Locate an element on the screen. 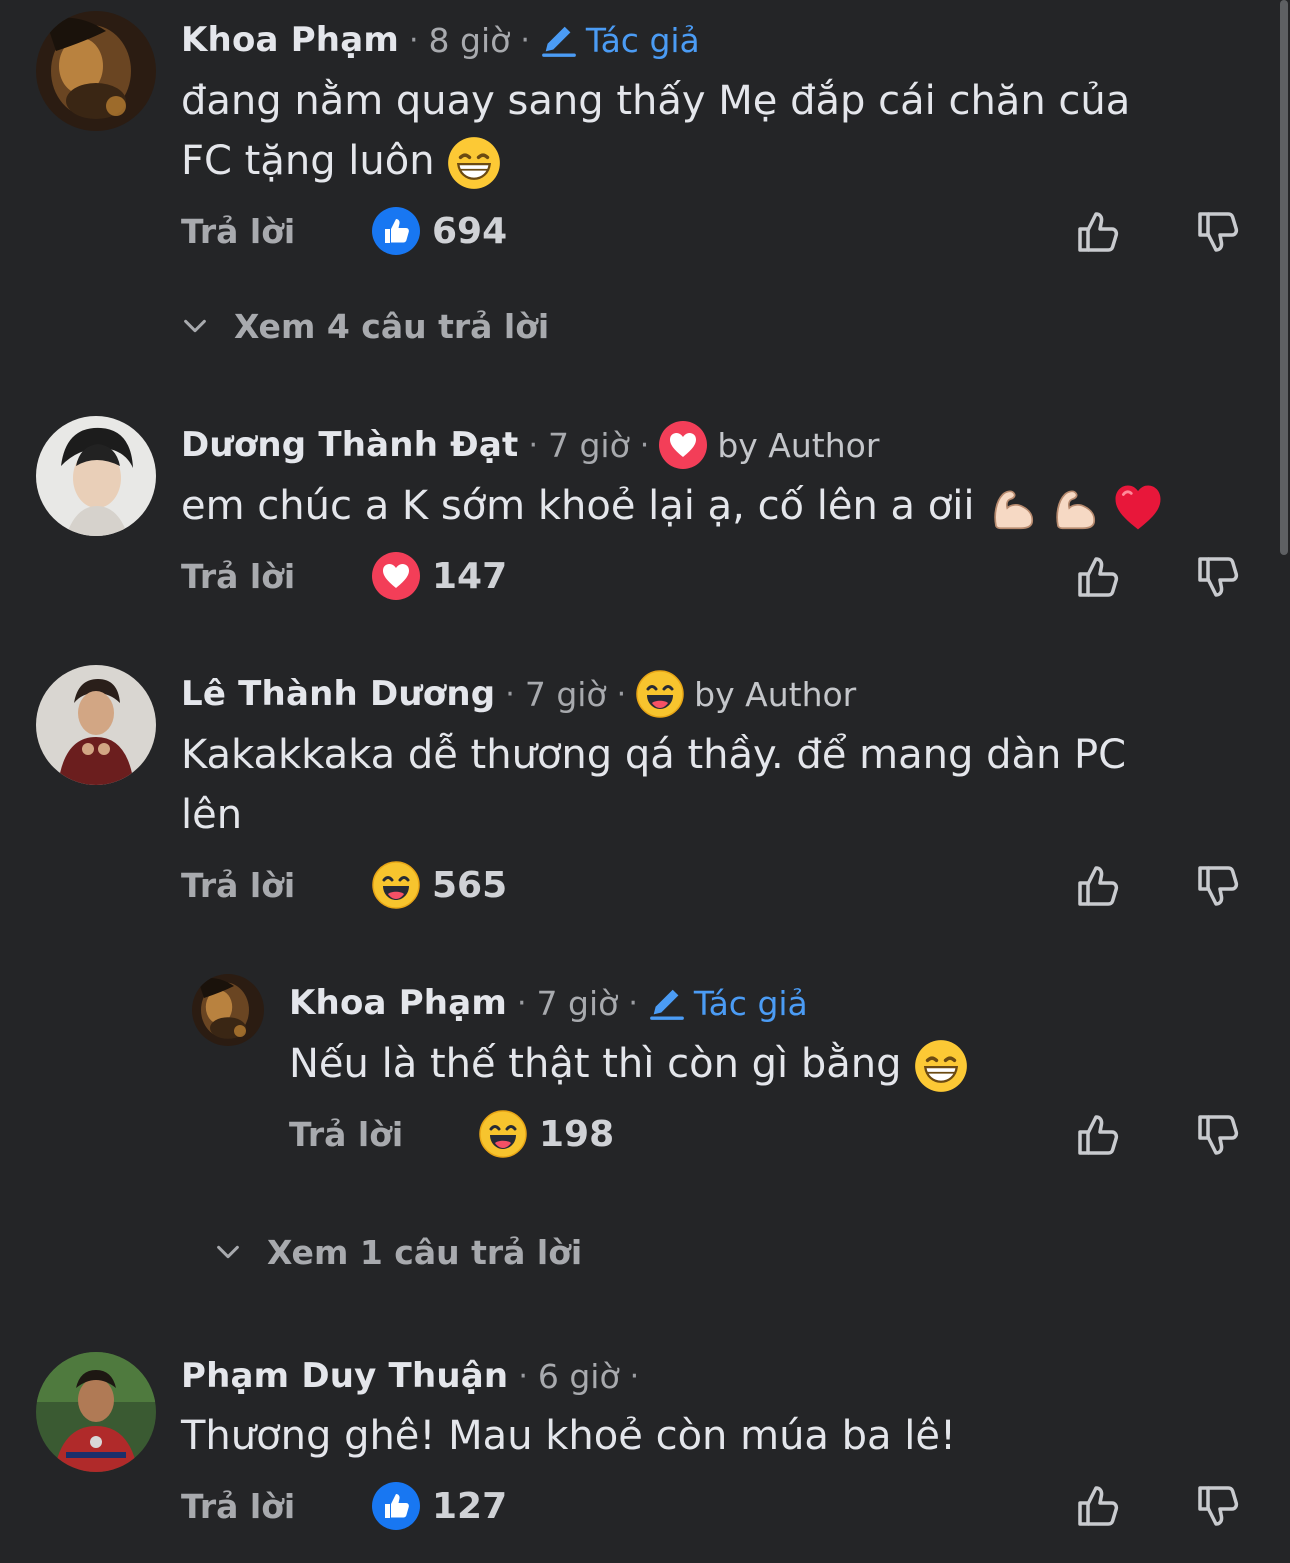 The image size is (1290, 1563). comment-meta: Khoa Phạm · 8 giờ · Tác giả is located at coordinates (440, 40).